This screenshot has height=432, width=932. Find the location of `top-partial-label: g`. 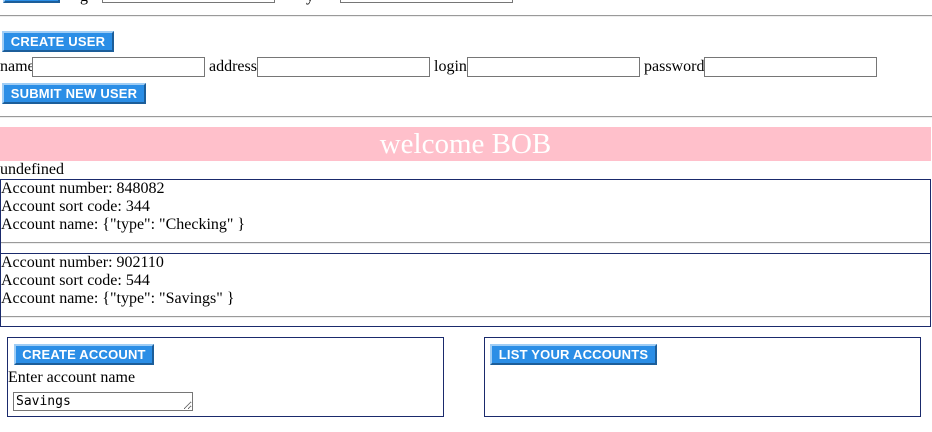

top-partial-label: g is located at coordinates (84, 3).